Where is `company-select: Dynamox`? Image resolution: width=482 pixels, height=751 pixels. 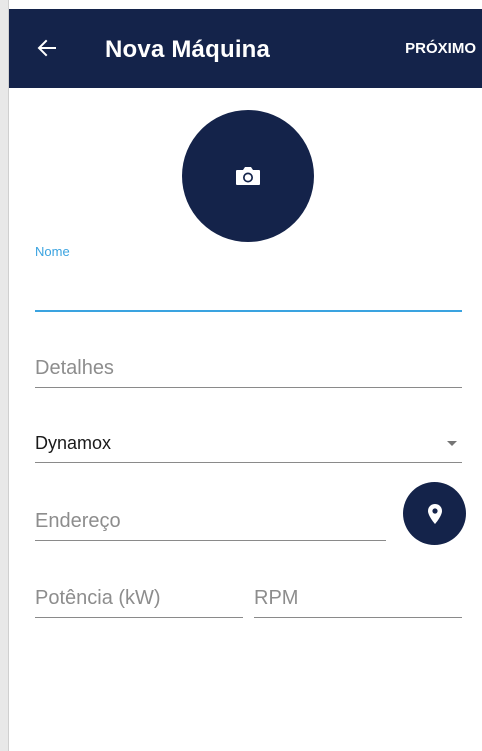 company-select: Dynamox is located at coordinates (248, 441).